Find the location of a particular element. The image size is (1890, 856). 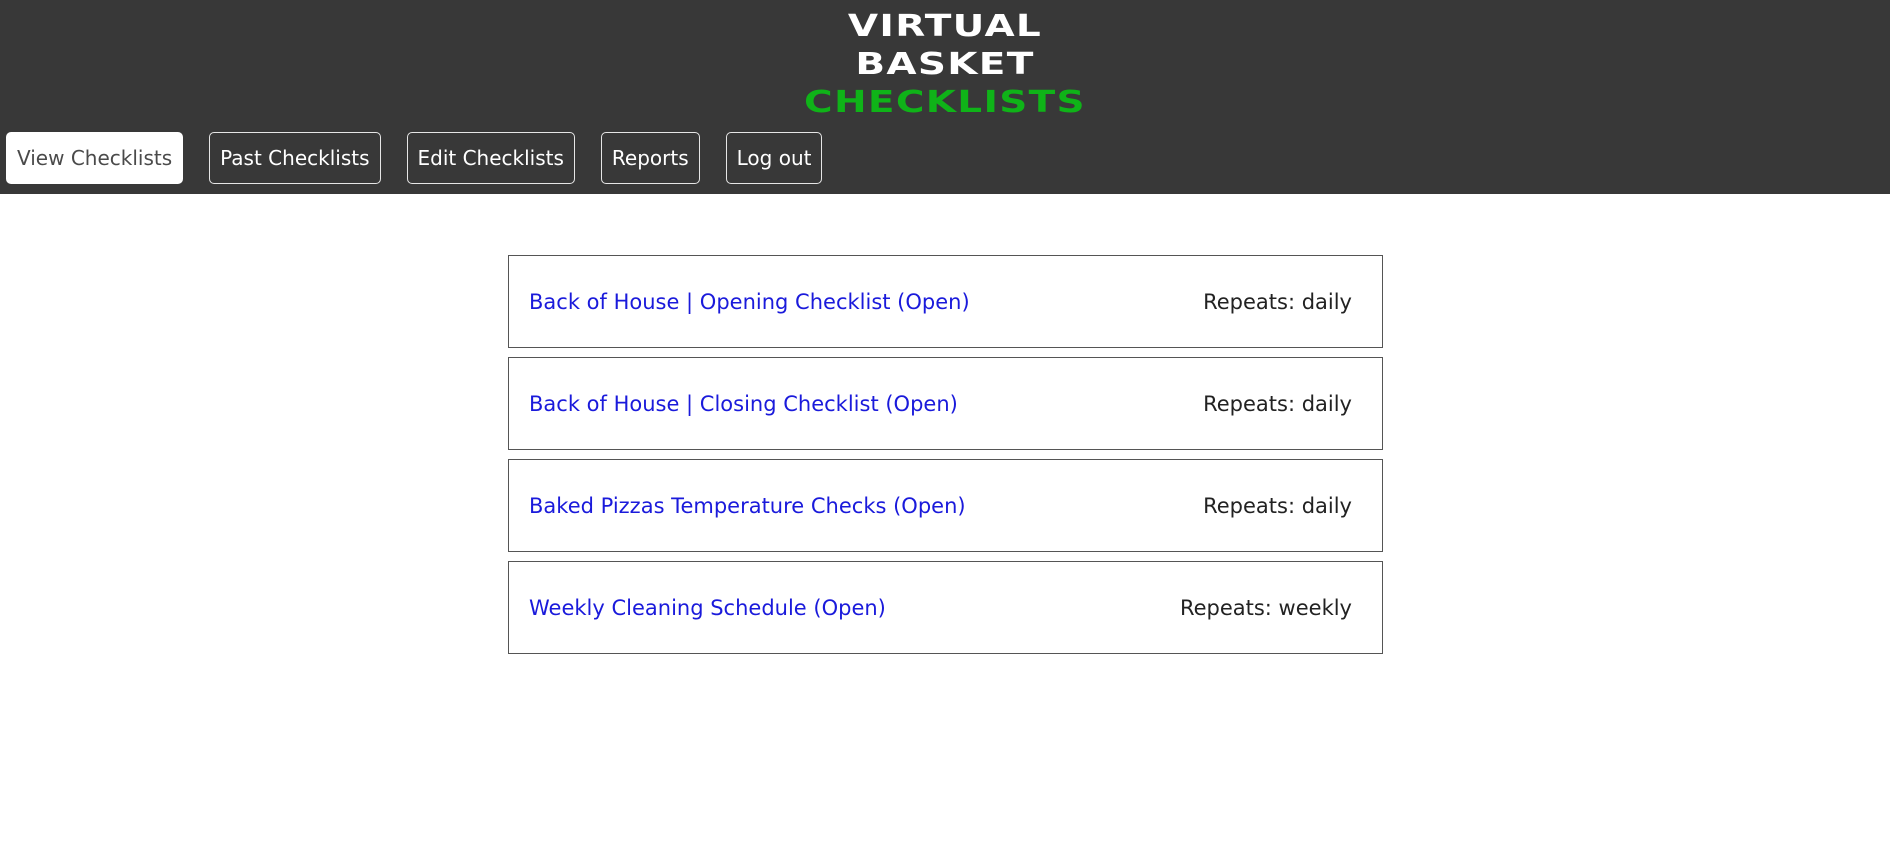

logo-line-virtual: VIRTUAL is located at coordinates (945, 26).